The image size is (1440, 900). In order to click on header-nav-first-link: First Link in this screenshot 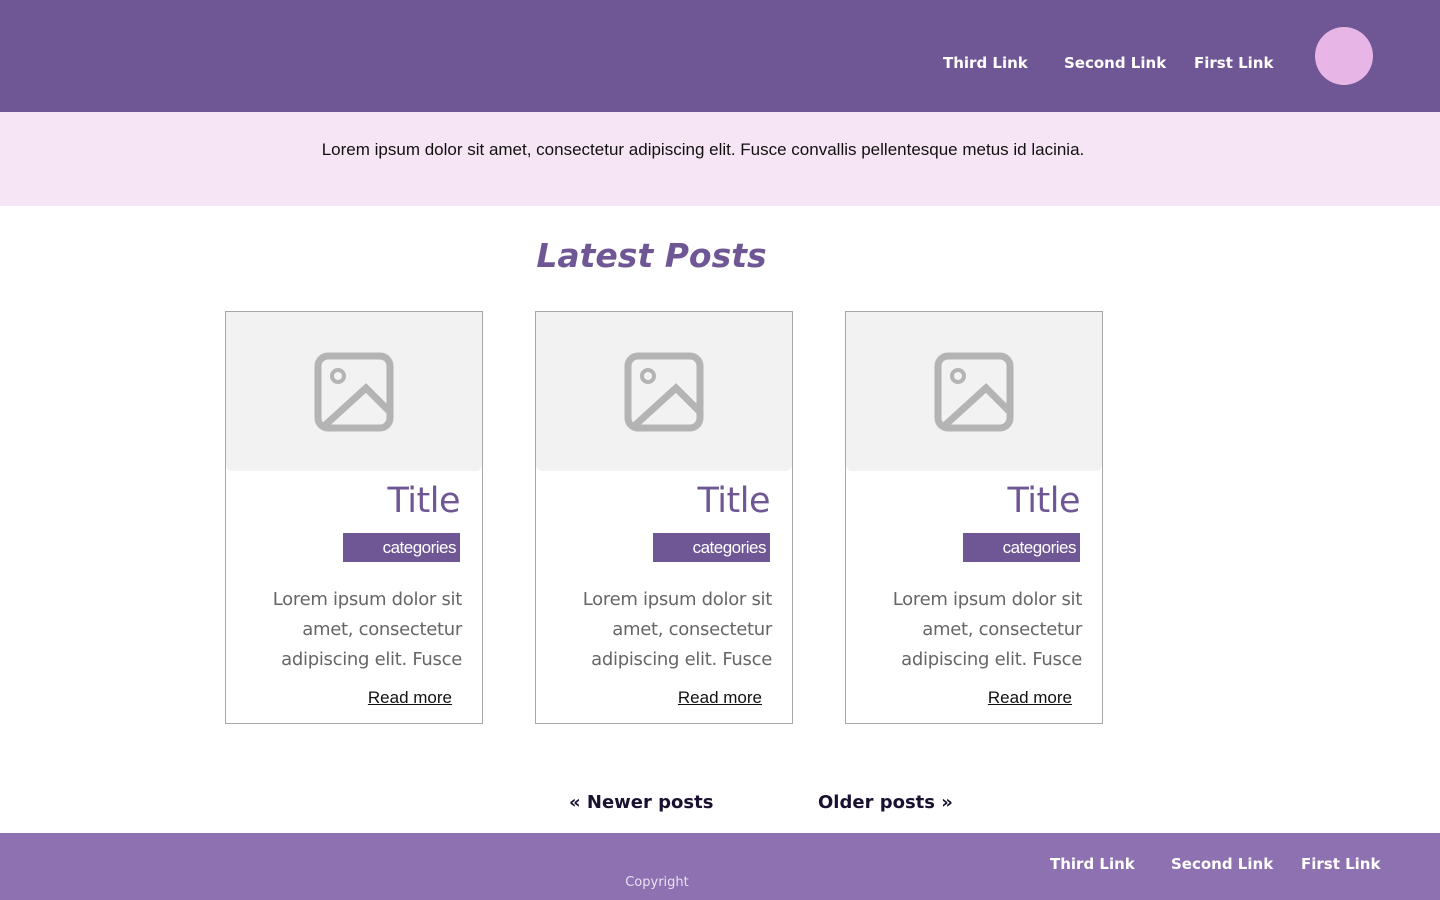, I will do `click(1233, 63)`.